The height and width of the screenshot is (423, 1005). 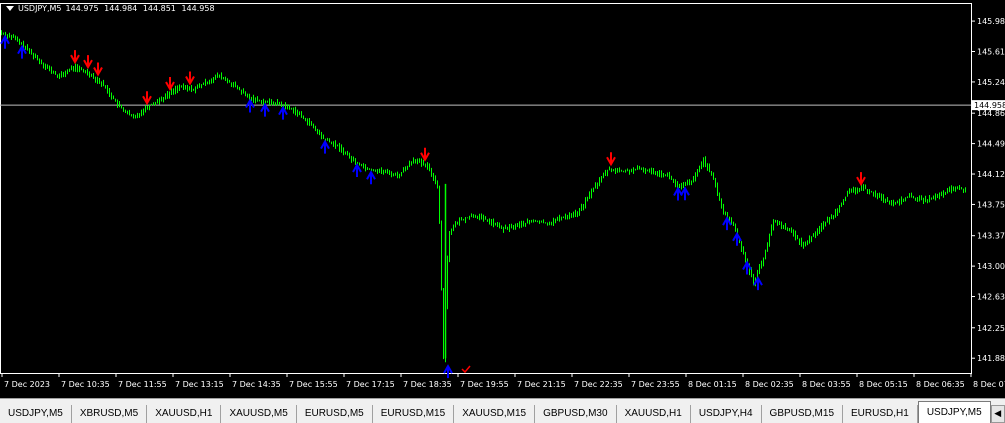 What do you see at coordinates (413, 414) in the screenshot?
I see `tab-eurusd-m15: EURUSD,M15` at bounding box center [413, 414].